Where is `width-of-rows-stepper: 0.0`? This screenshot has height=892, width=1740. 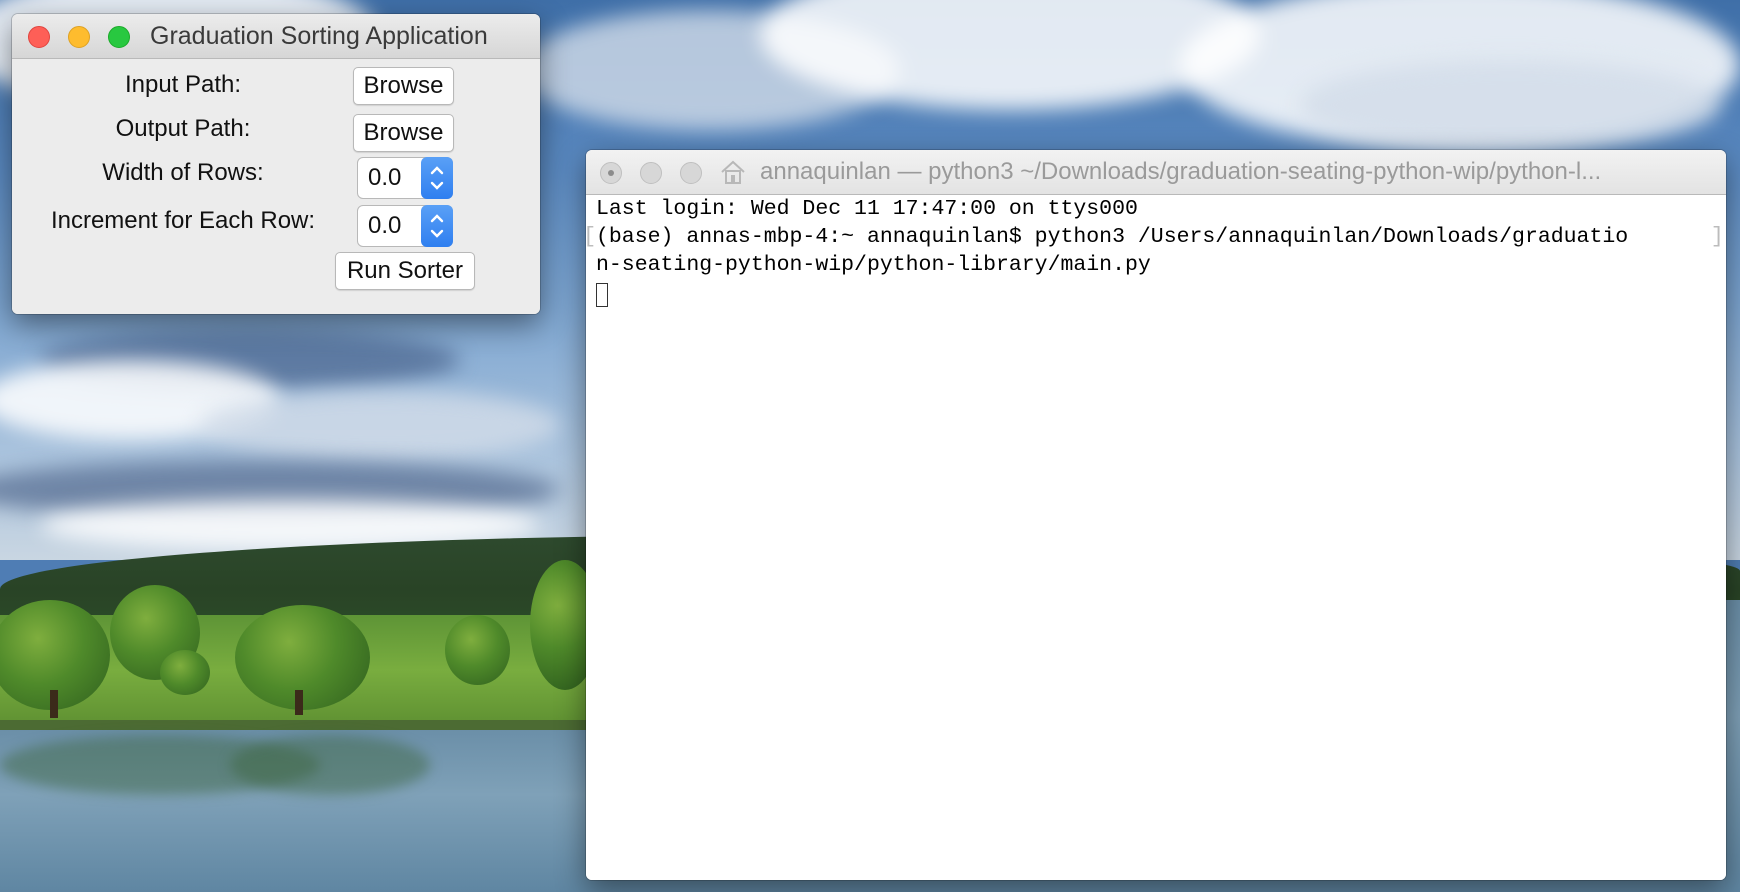 width-of-rows-stepper: 0.0 is located at coordinates (405, 178).